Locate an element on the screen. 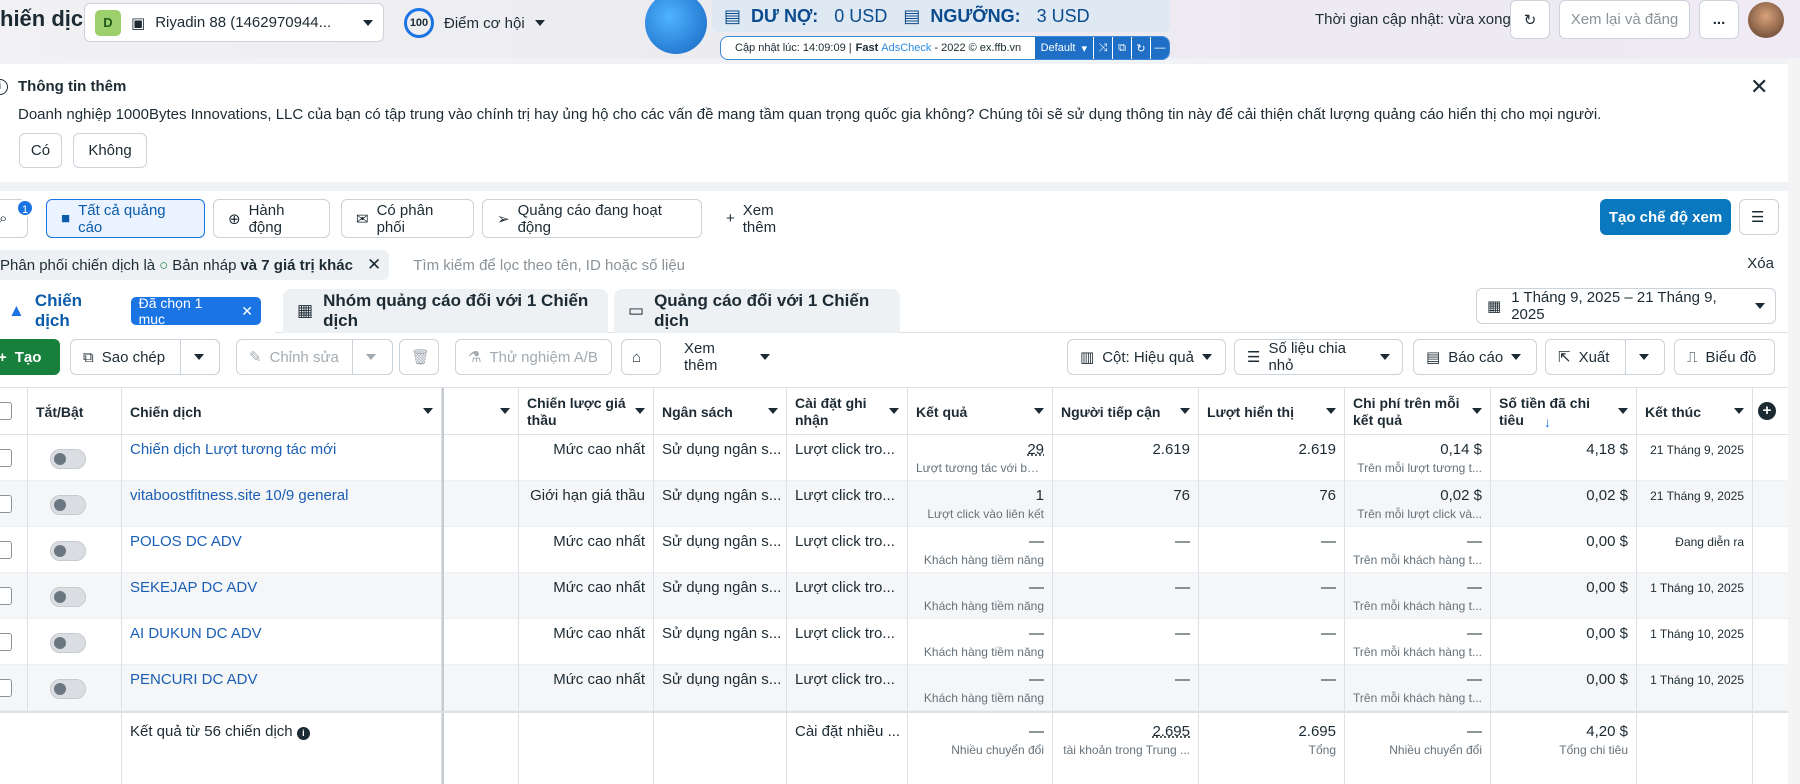 The image size is (1800, 784). ab-test-button: ⚗ Thử nghiệm A/B is located at coordinates (533, 357).